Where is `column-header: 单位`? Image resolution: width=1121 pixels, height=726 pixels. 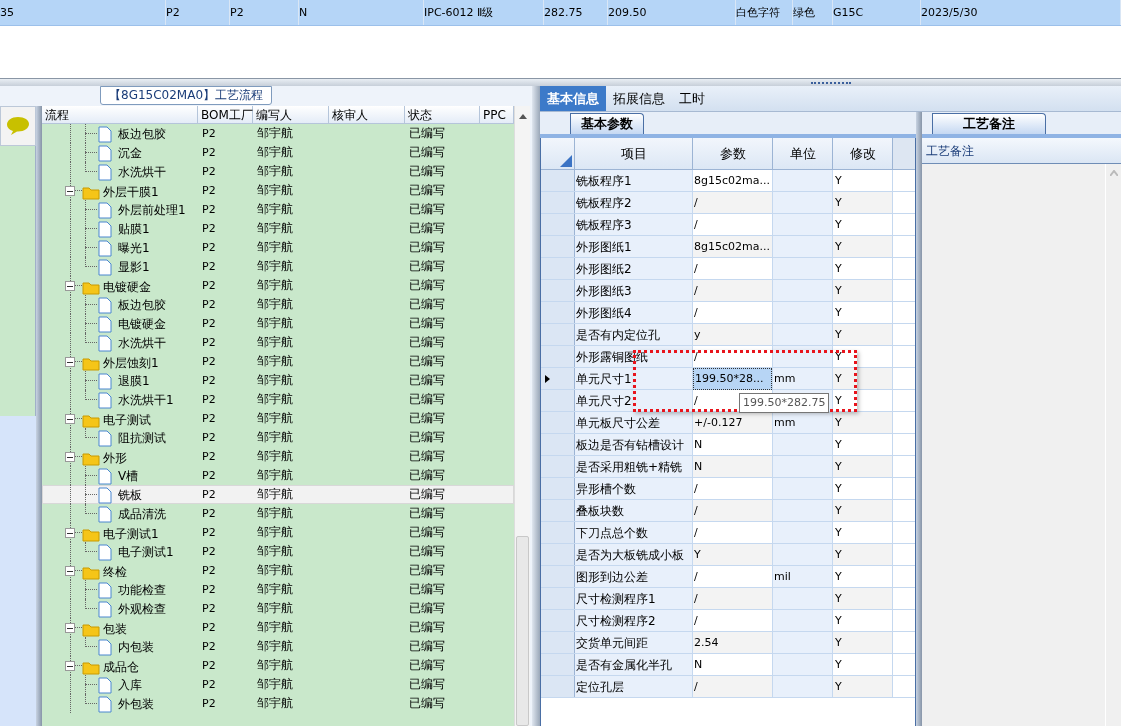 column-header: 单位 is located at coordinates (803, 153).